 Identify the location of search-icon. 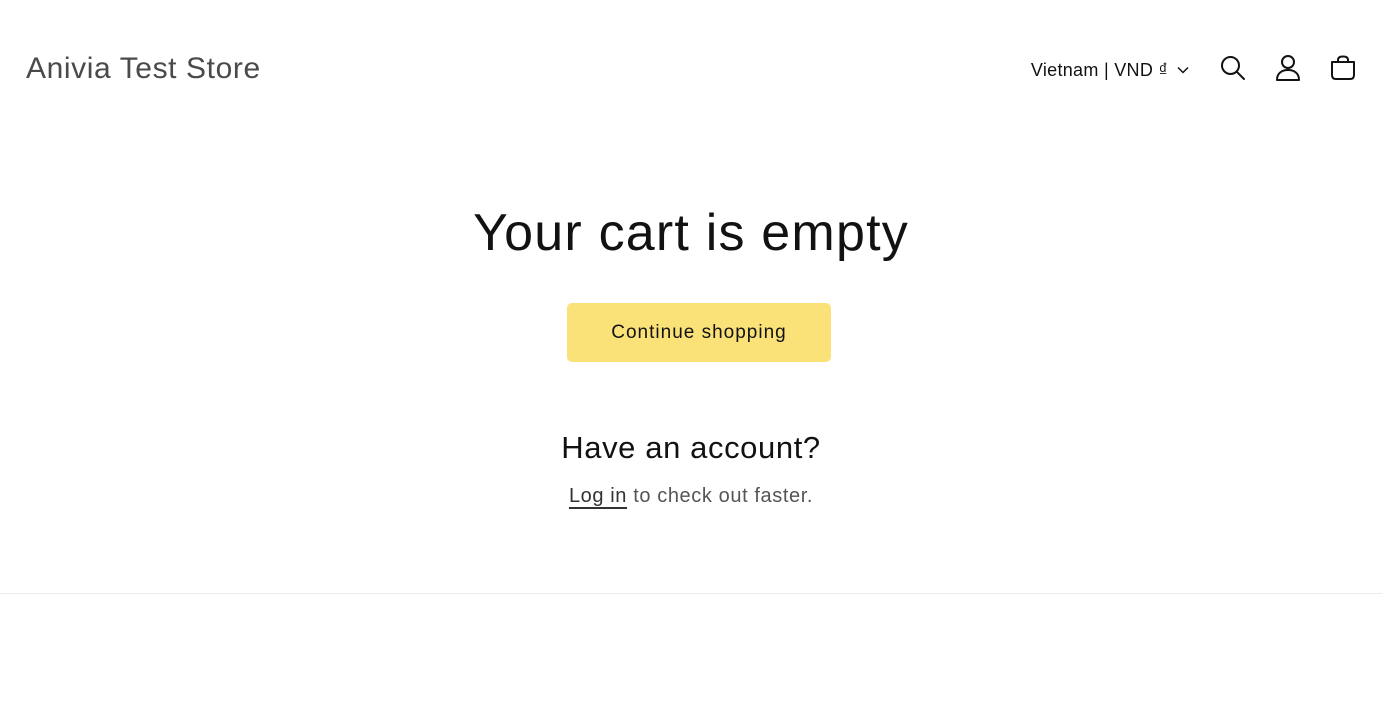
(1233, 70).